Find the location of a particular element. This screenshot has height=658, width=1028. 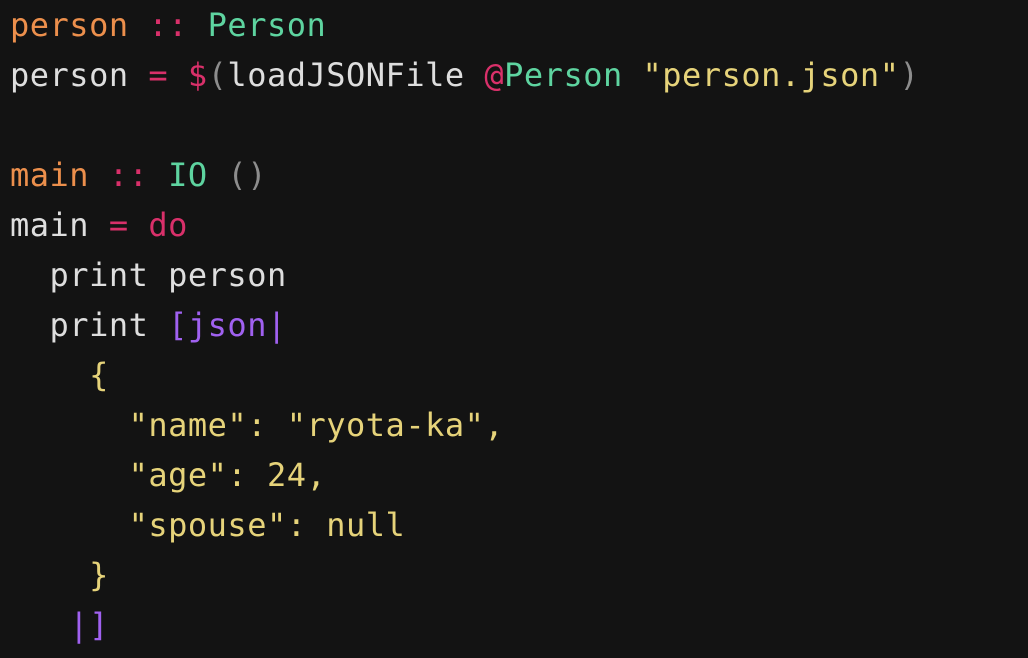

code-token: @ is located at coordinates (494, 75).